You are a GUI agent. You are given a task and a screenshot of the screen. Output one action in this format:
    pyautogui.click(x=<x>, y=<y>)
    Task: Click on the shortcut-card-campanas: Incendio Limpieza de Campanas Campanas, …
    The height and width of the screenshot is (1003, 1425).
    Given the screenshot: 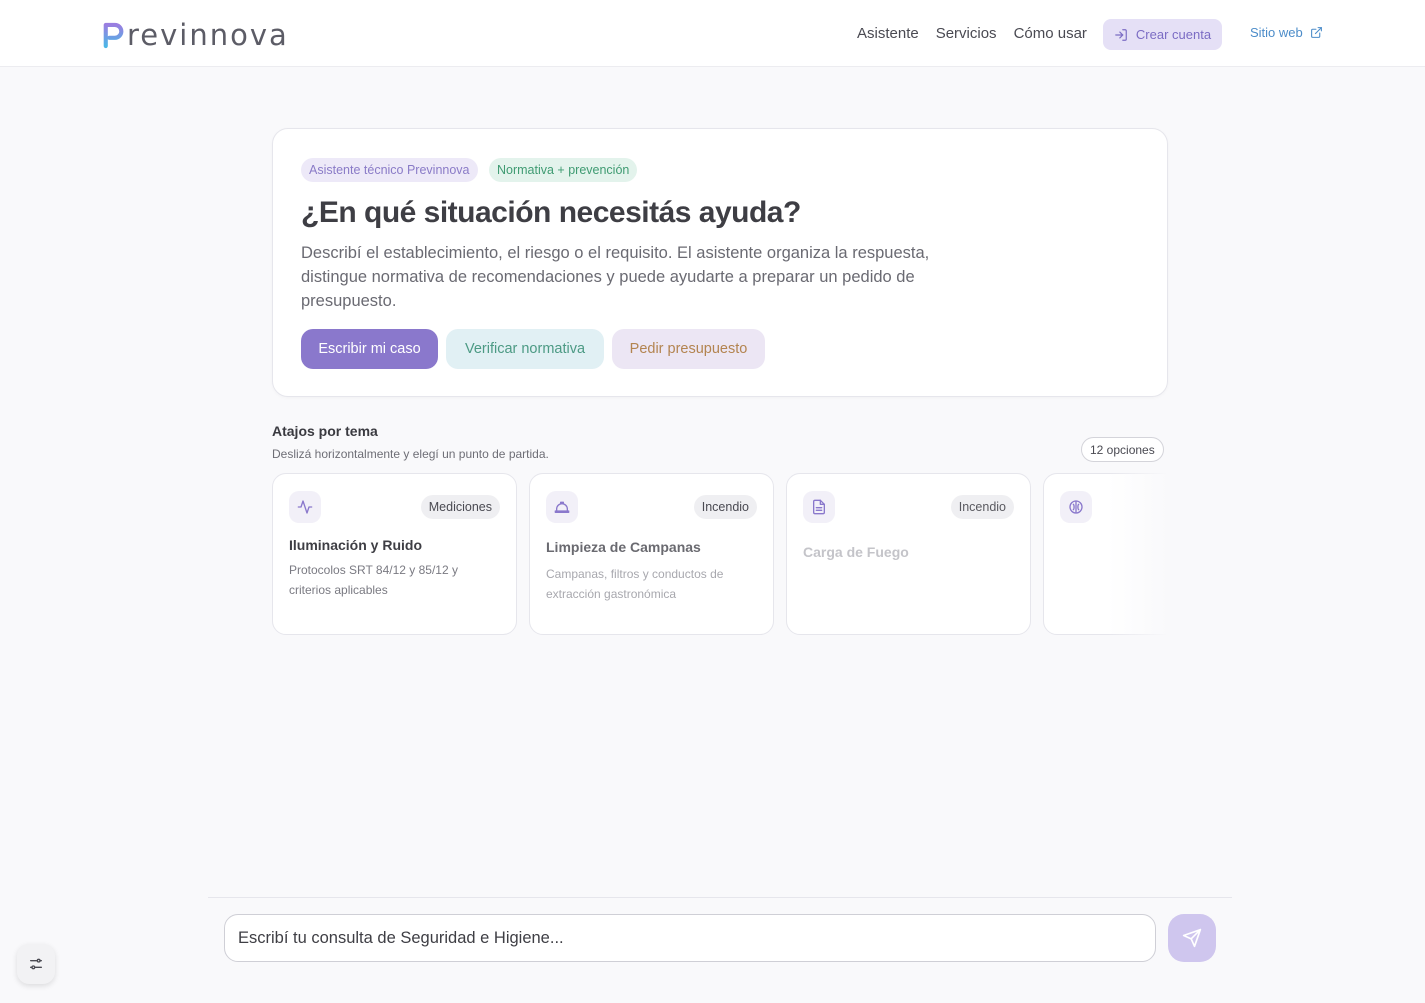 What is the action you would take?
    pyautogui.click(x=651, y=554)
    